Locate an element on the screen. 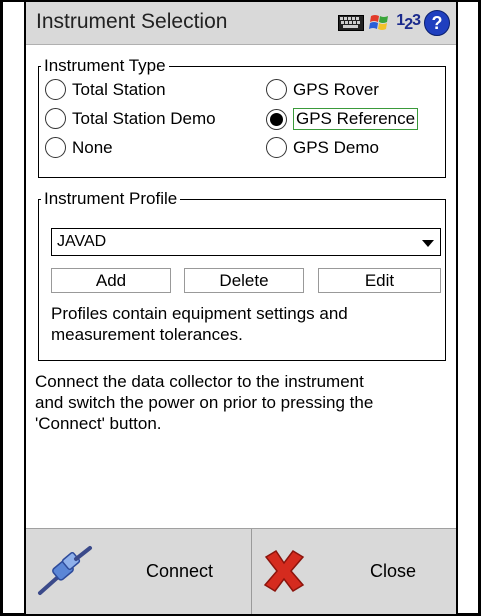  profile-dropdown: JAVAD is located at coordinates (246, 242).